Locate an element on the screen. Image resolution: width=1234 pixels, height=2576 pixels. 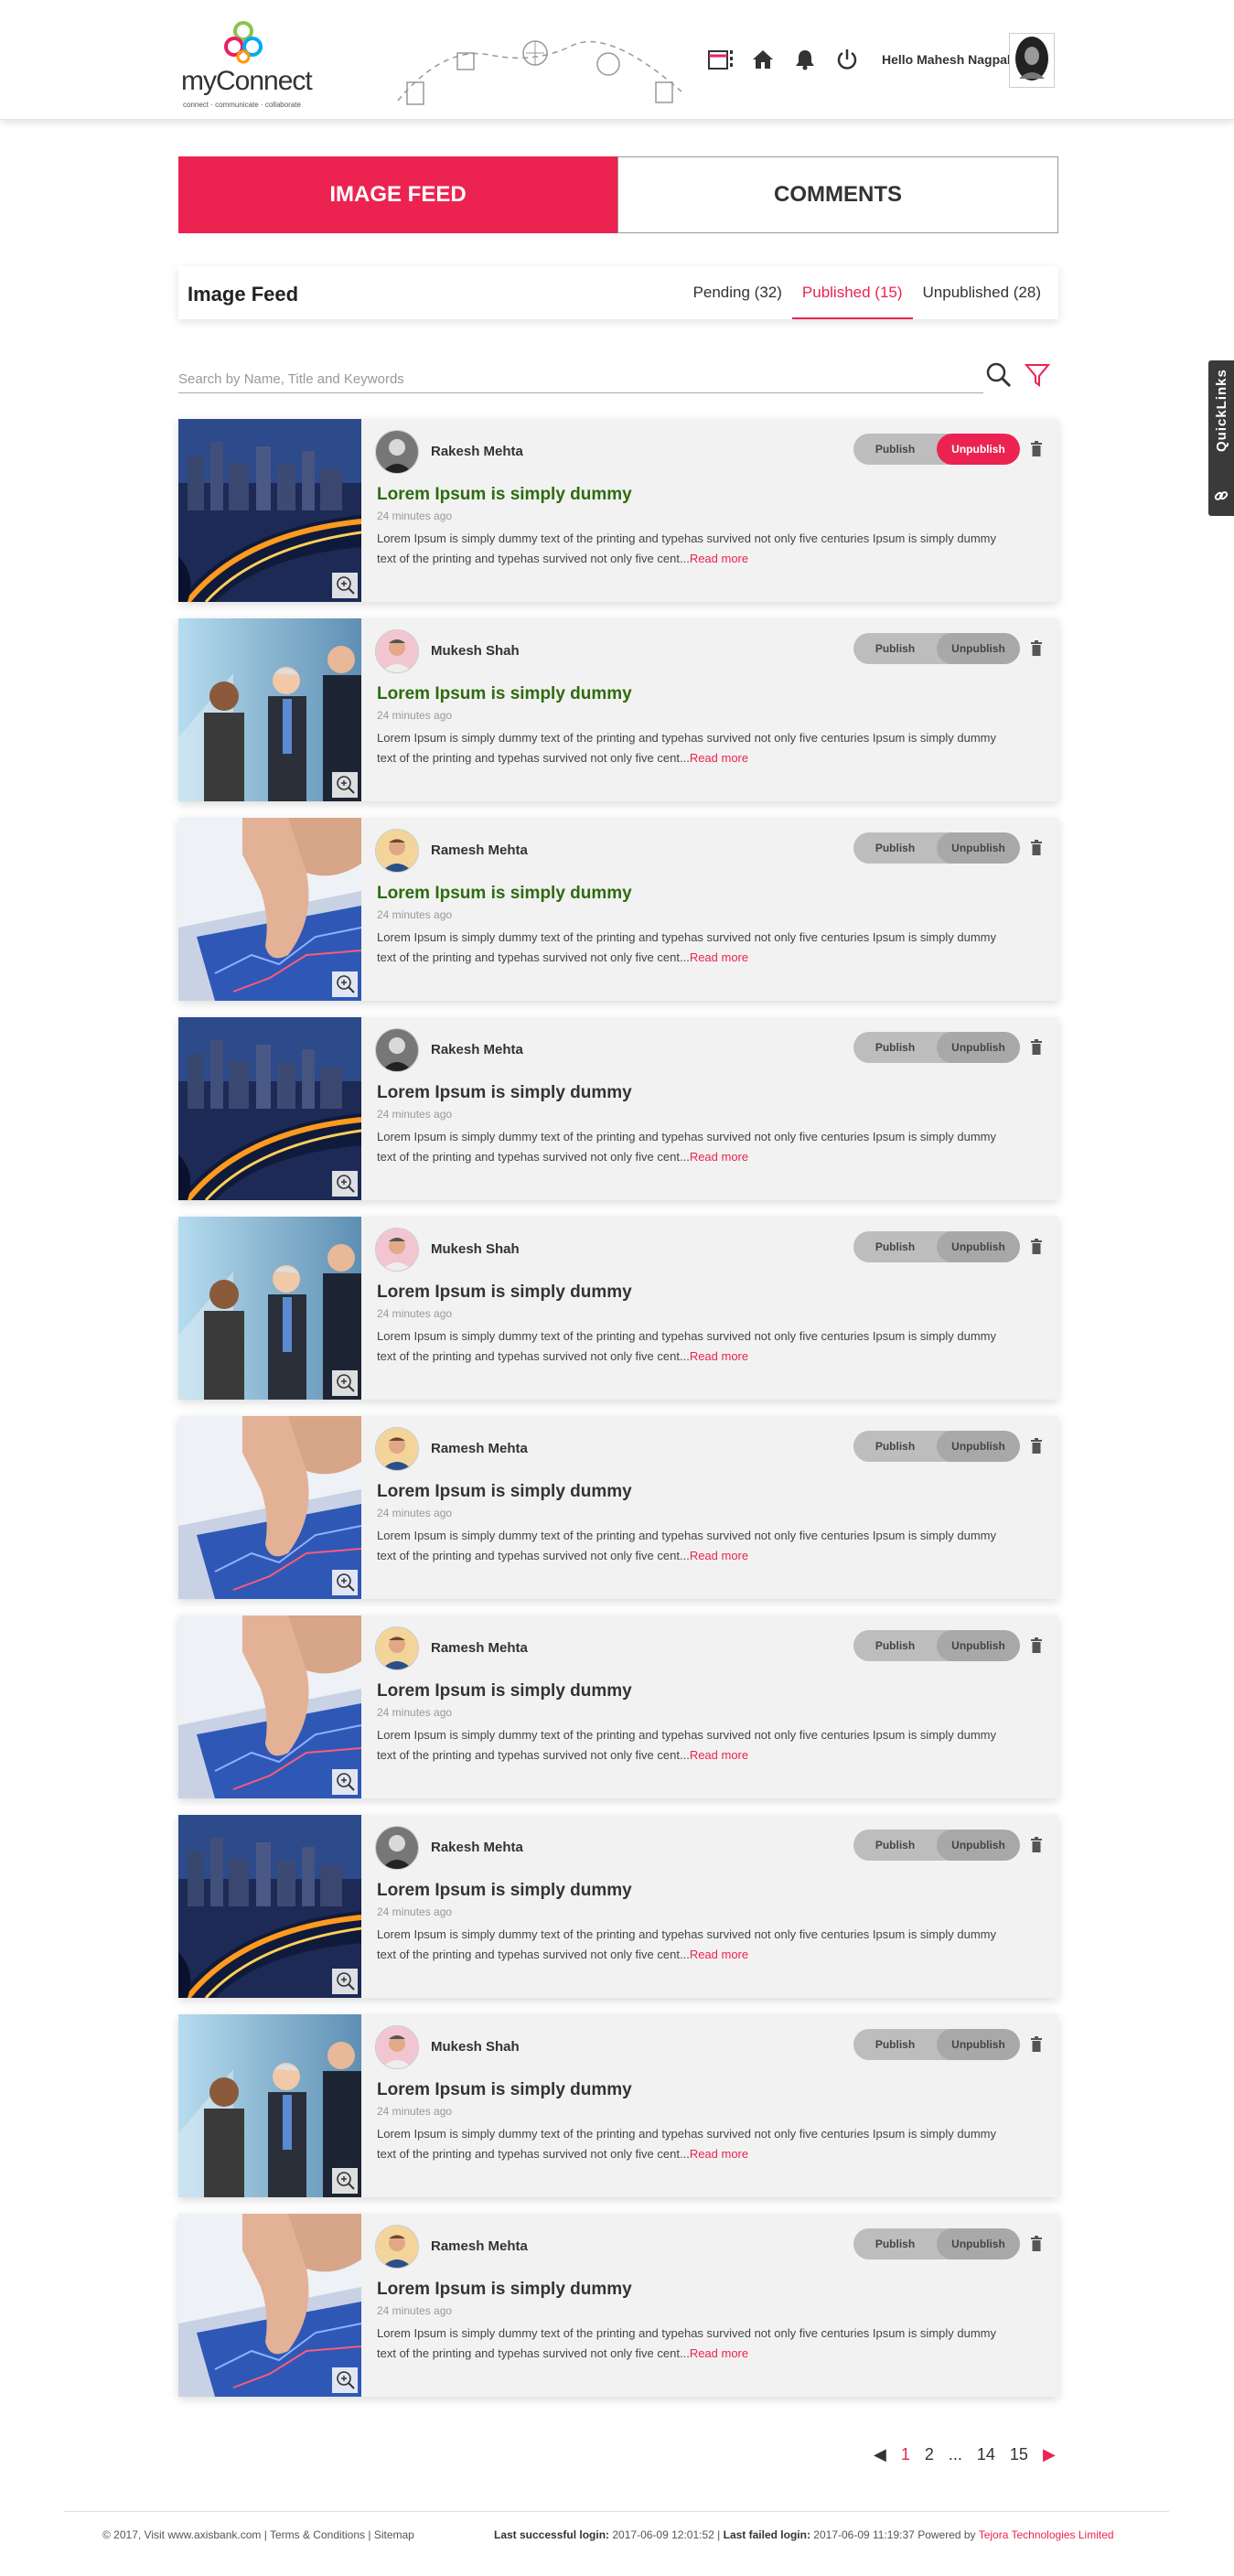
page-number: 14 is located at coordinates (986, 2454).